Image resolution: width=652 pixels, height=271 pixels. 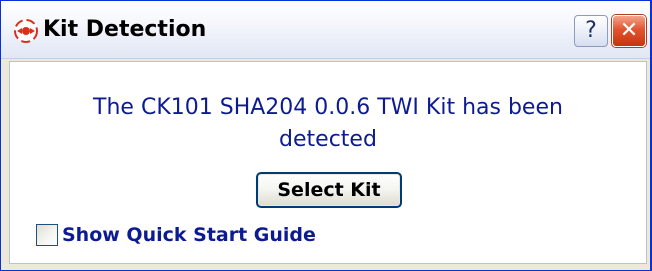 I want to click on help-icon: ?, so click(x=591, y=30).